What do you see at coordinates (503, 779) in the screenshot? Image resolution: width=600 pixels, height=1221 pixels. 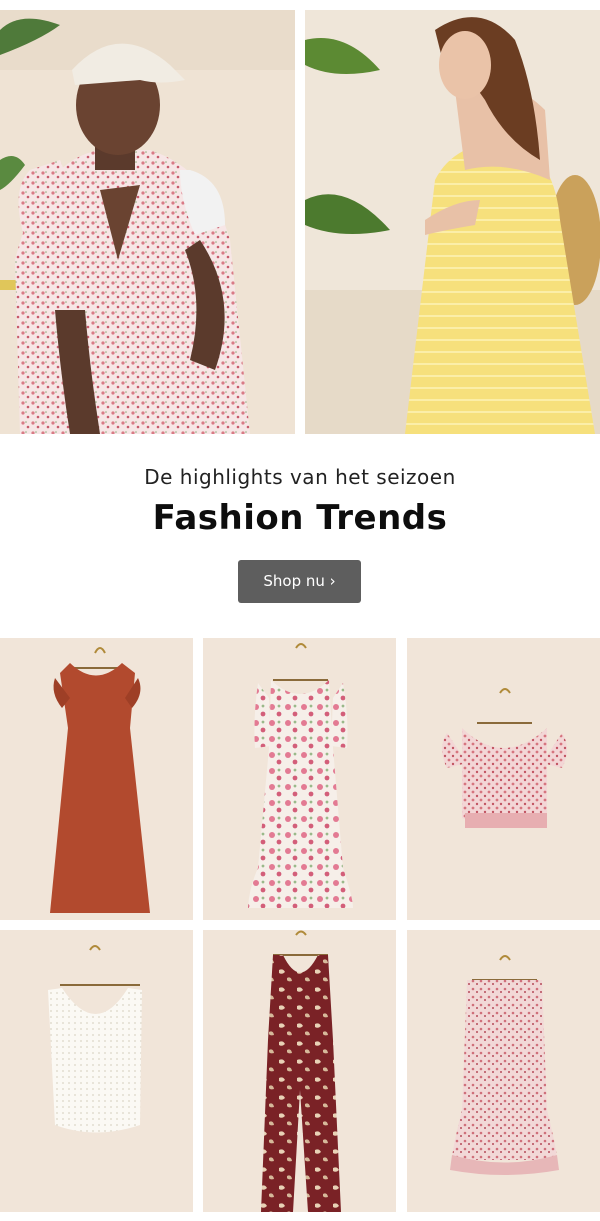 I see `product-tile-pink-floral-top` at bounding box center [503, 779].